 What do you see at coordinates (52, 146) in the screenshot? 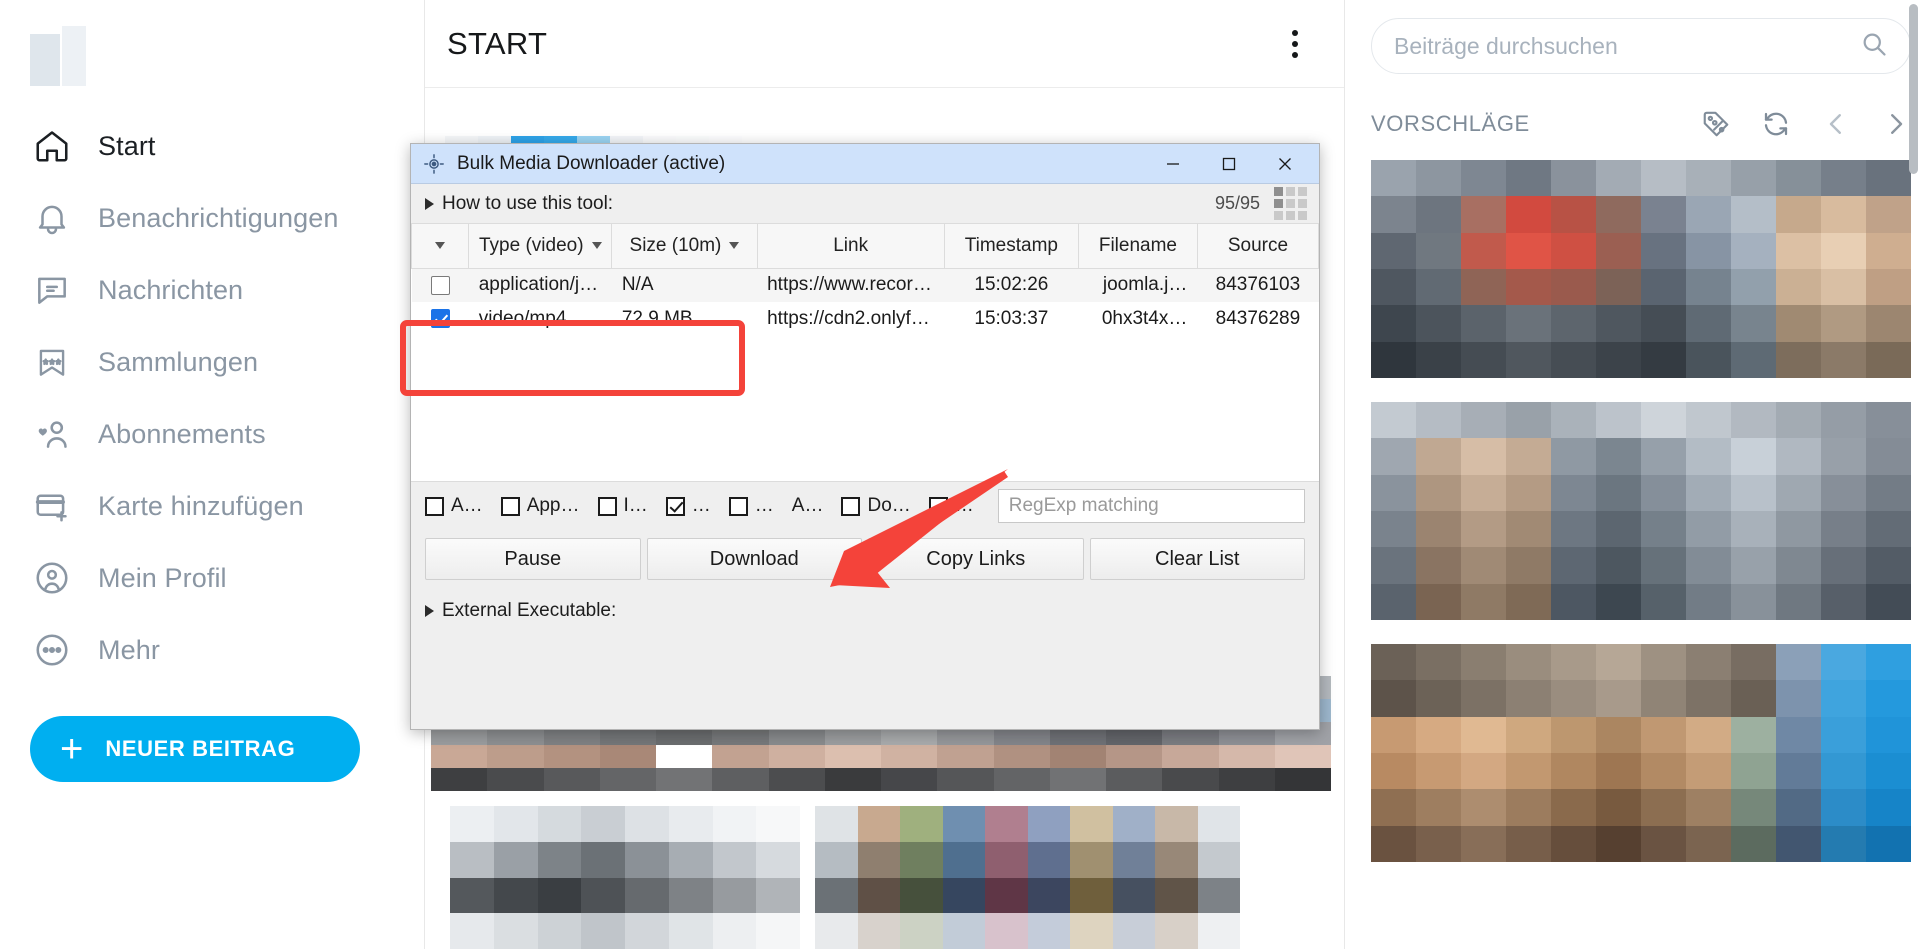
I see `home-icon` at bounding box center [52, 146].